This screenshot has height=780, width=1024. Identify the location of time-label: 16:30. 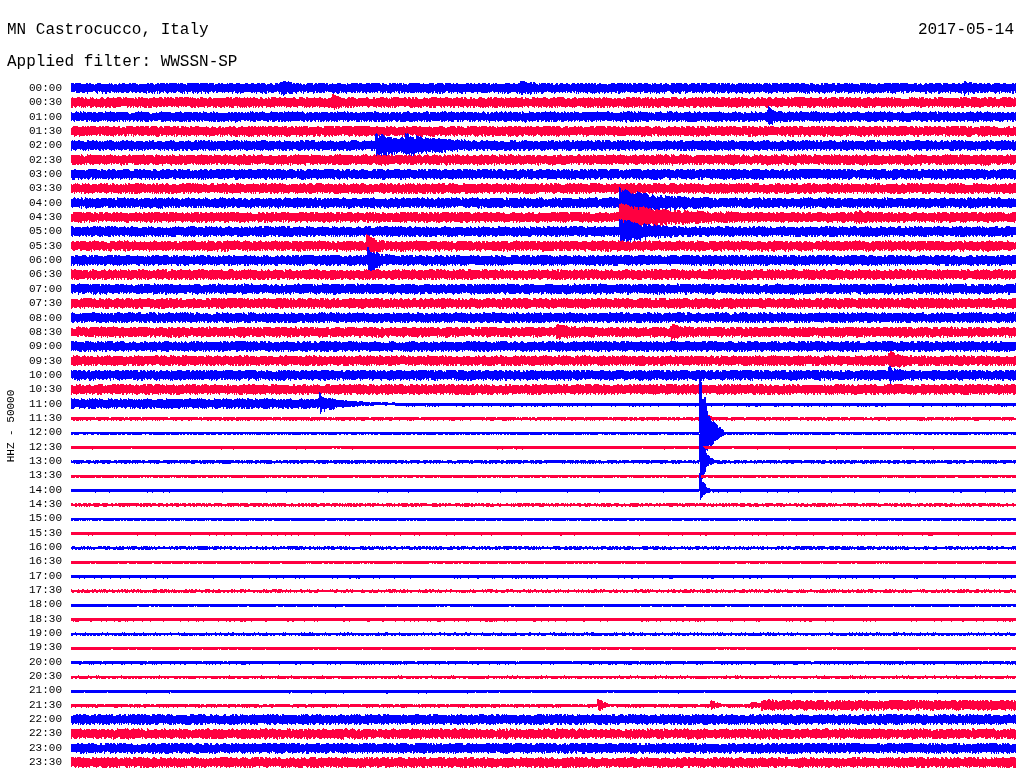
(45, 561).